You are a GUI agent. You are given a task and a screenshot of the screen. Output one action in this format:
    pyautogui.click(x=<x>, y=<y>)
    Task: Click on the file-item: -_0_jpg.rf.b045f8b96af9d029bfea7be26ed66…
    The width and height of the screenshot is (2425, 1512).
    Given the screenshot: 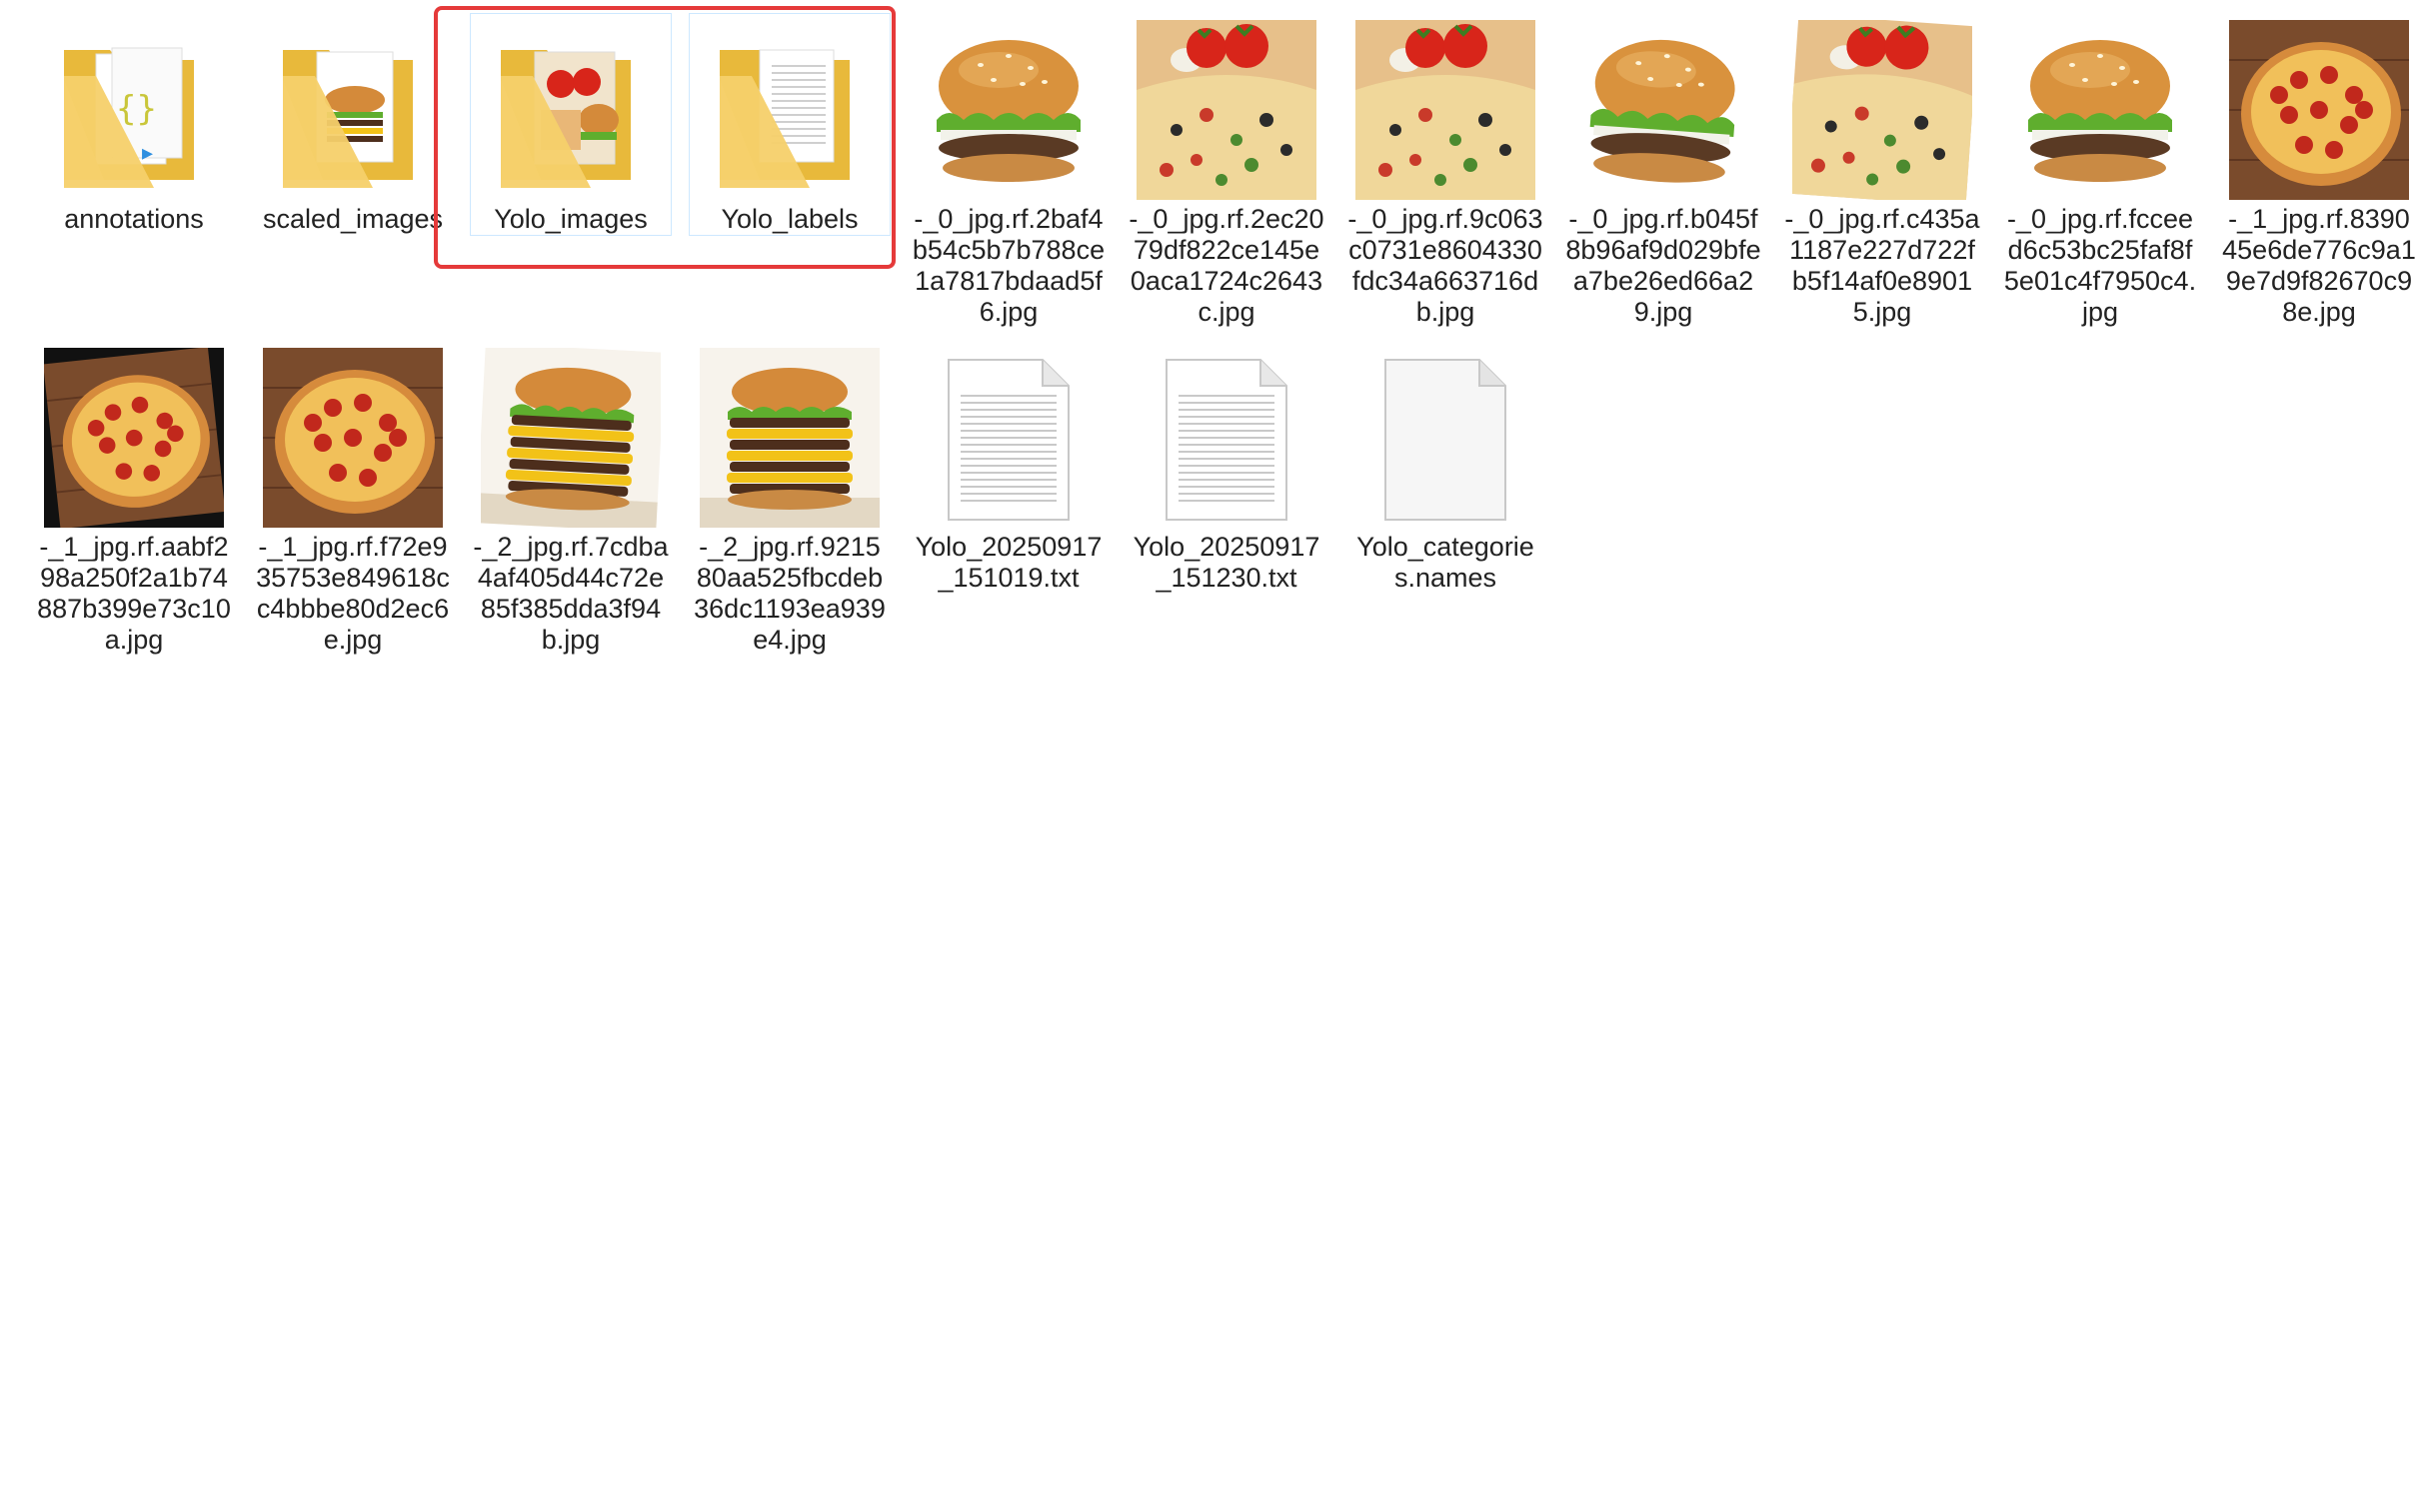 What is the action you would take?
    pyautogui.click(x=1663, y=171)
    